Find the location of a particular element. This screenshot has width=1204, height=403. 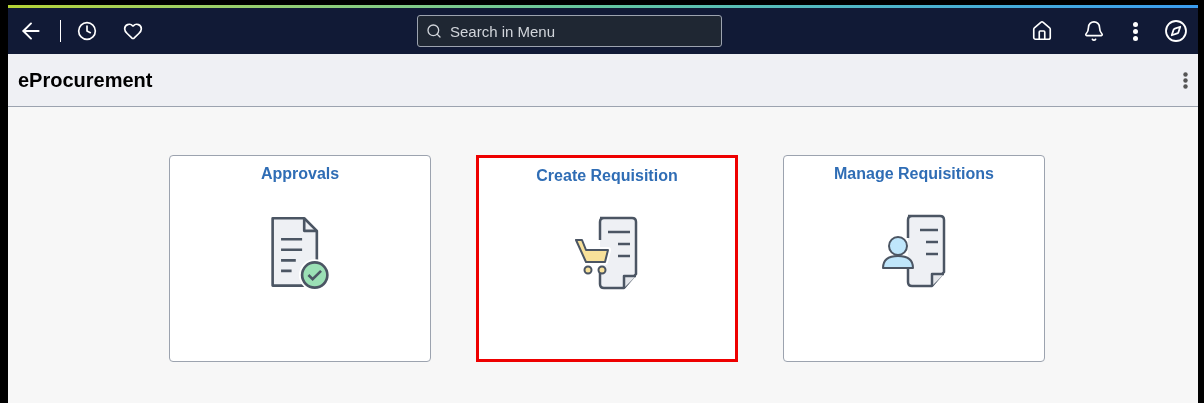

bell-icon is located at coordinates (1094, 31).